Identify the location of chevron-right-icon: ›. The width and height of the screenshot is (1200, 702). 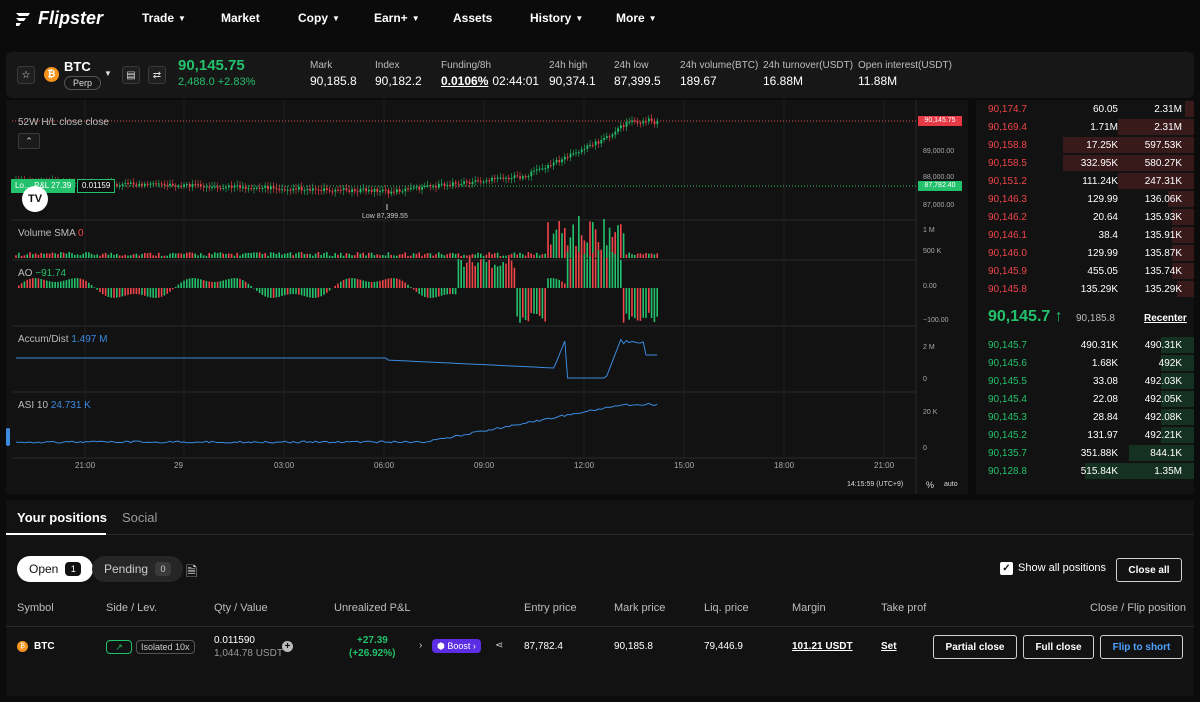
(420, 645).